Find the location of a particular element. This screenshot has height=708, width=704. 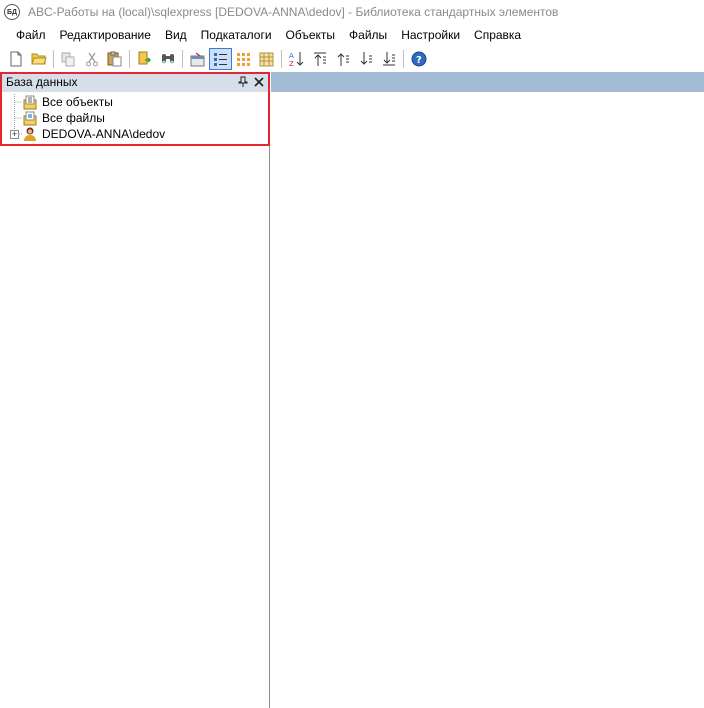

pin-button is located at coordinates (243, 82).